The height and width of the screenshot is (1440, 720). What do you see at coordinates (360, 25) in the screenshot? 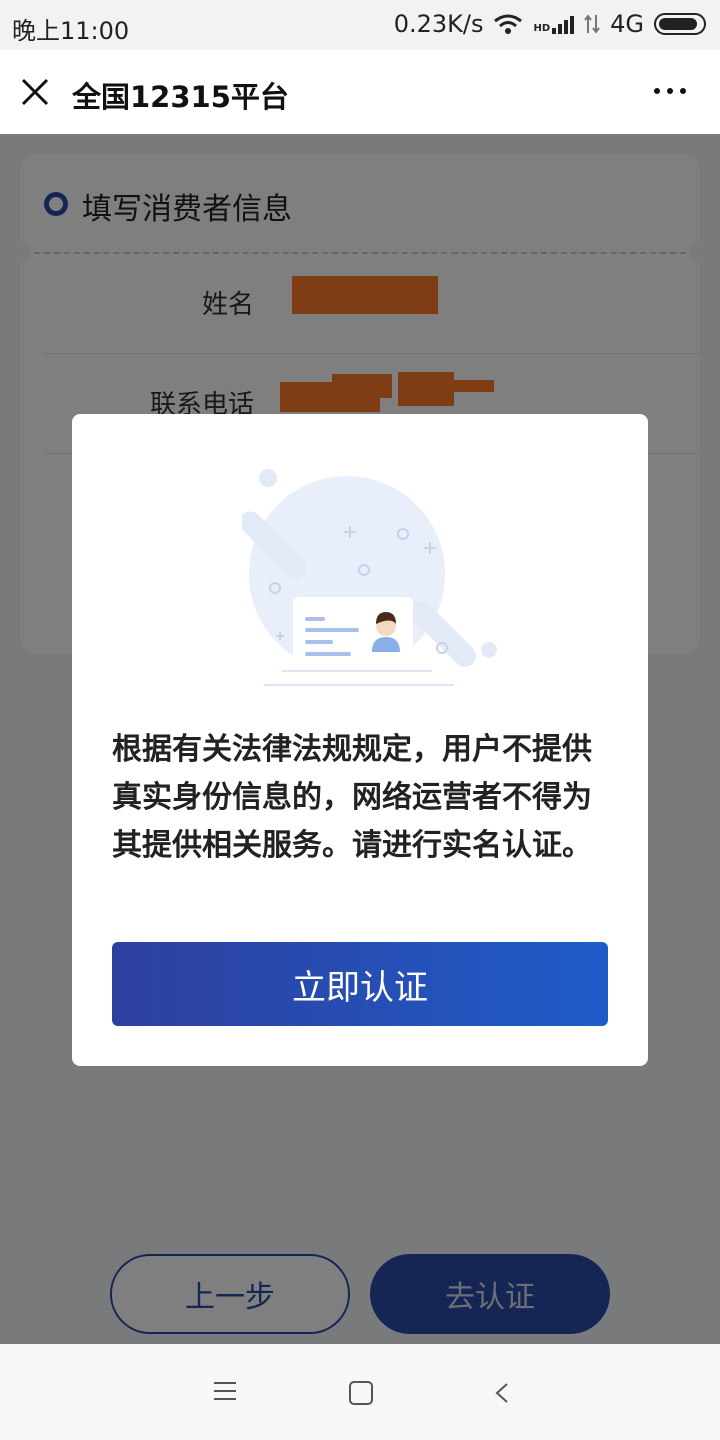
I see `status-bar: 晚上11:00 0.23K/s HD 4G` at bounding box center [360, 25].